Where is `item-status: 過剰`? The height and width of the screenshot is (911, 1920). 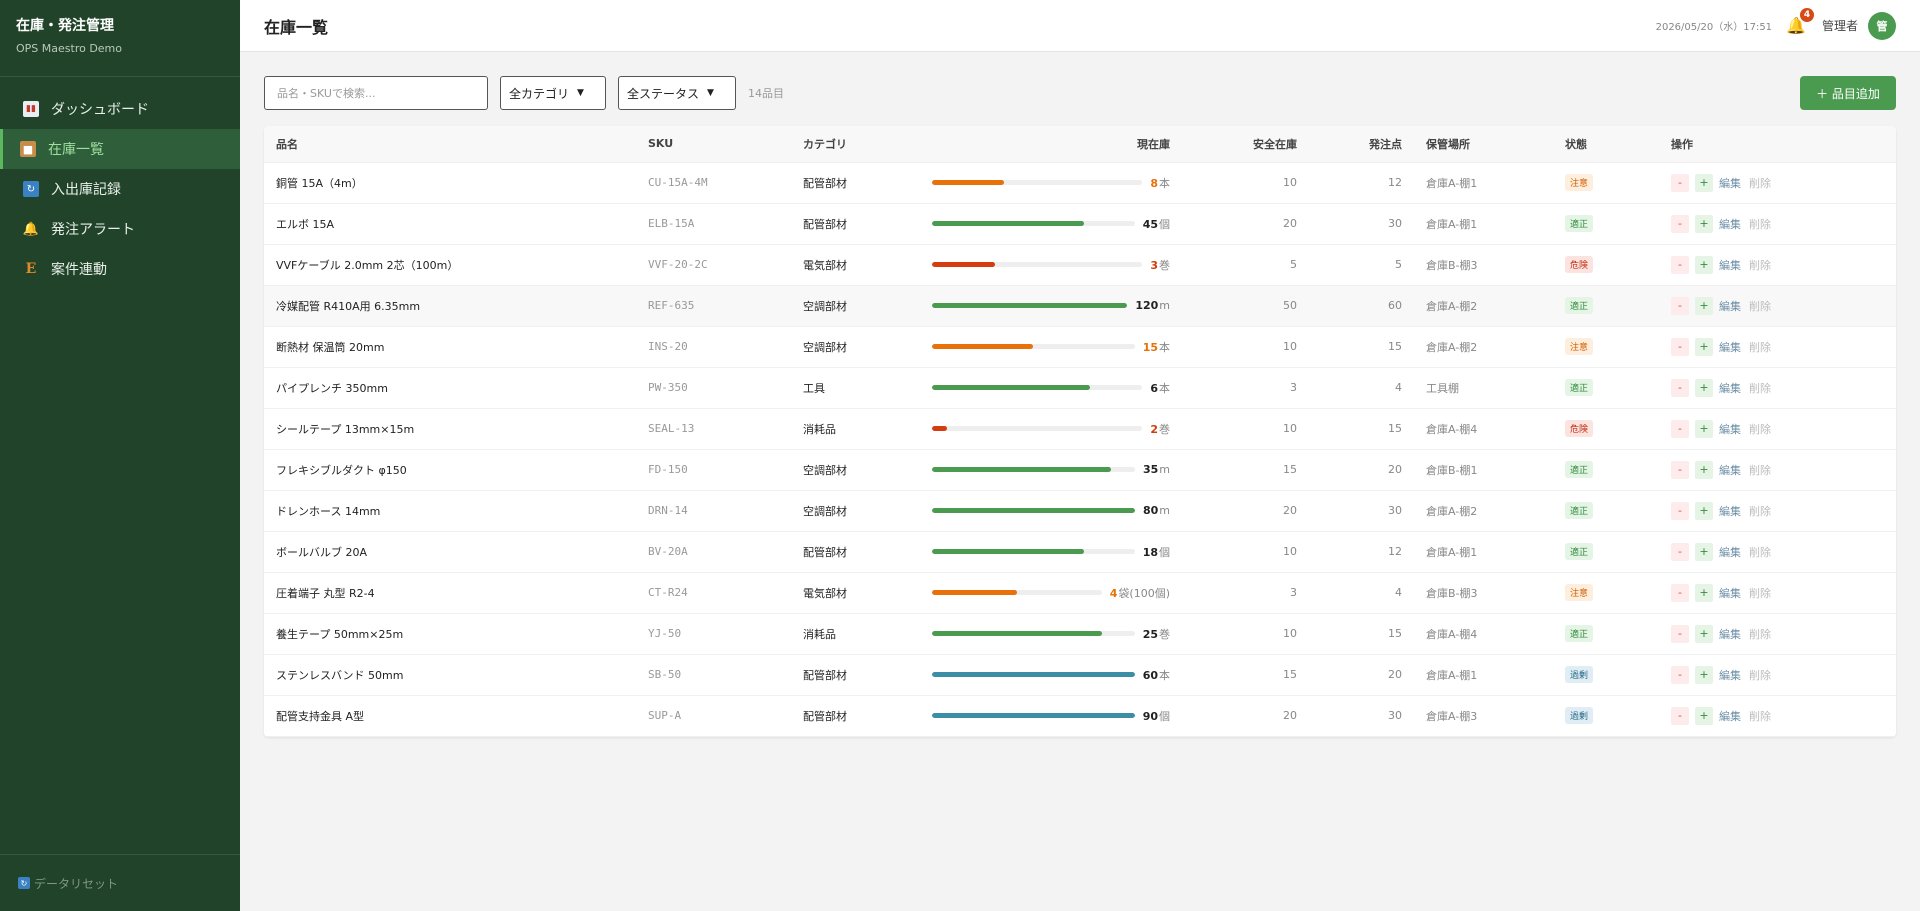 item-status: 過剰 is located at coordinates (1606, 675).